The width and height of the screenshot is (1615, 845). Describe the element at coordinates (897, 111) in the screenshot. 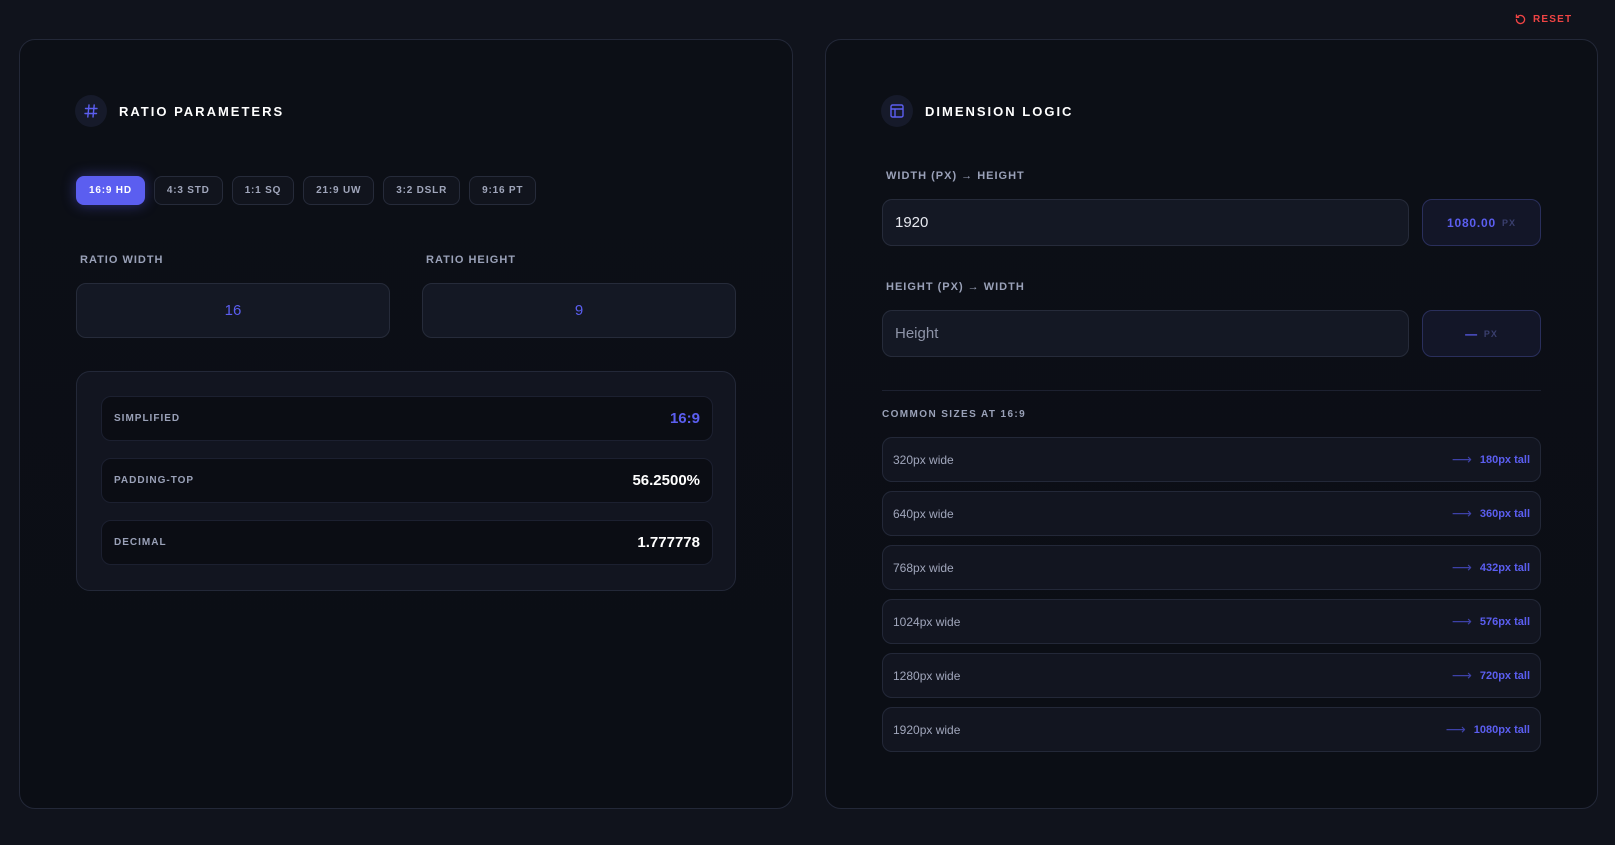

I see `layout-icon` at that location.